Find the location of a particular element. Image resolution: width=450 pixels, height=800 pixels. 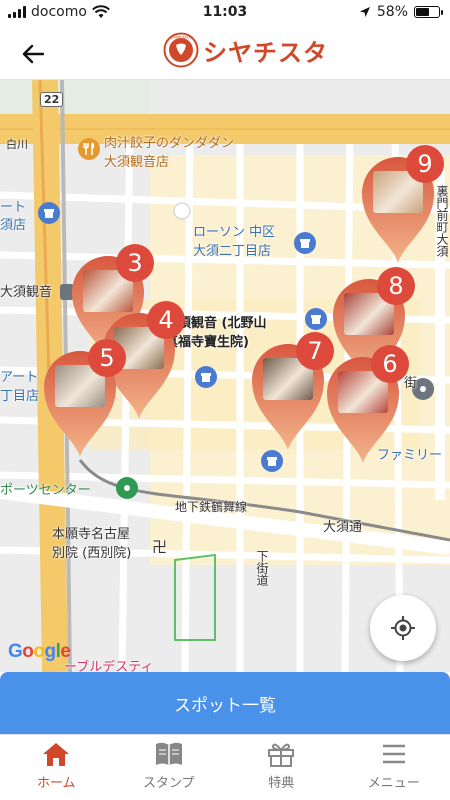

app-logo: STAMP RALLY シヤチスタ is located at coordinates (245, 50).